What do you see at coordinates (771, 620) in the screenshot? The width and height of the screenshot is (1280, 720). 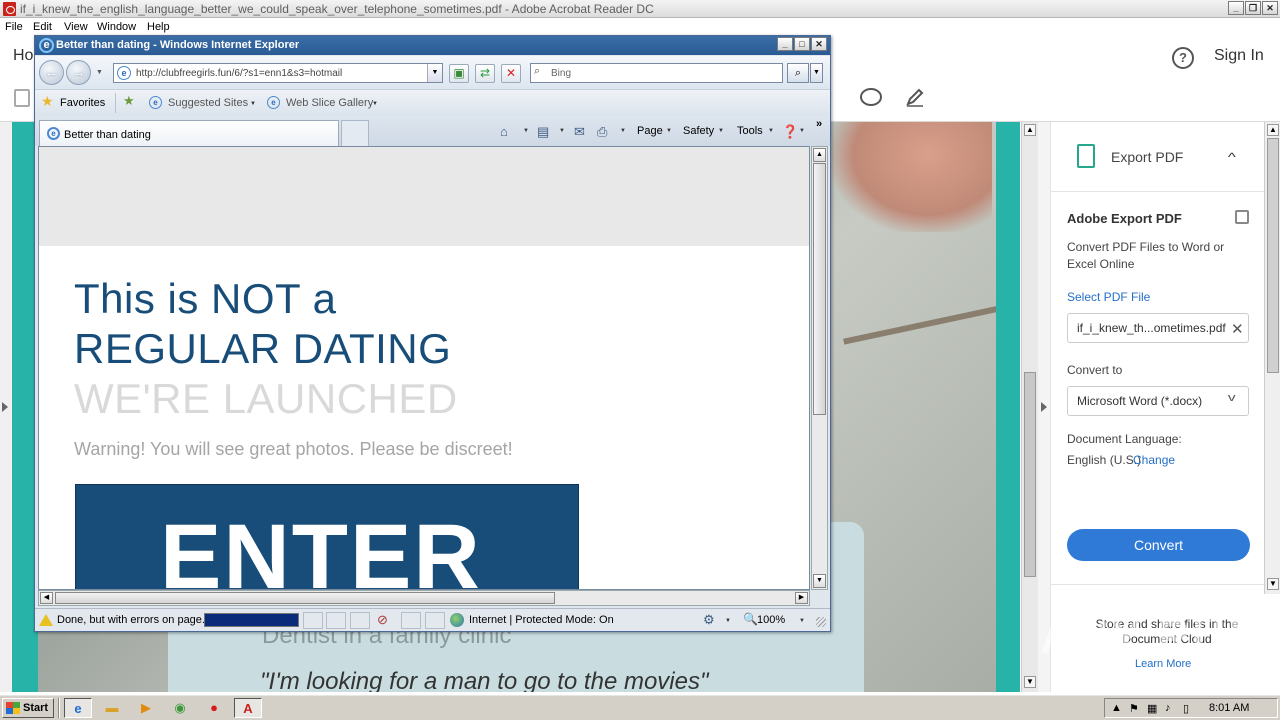 I see `zoom-level: 100%` at bounding box center [771, 620].